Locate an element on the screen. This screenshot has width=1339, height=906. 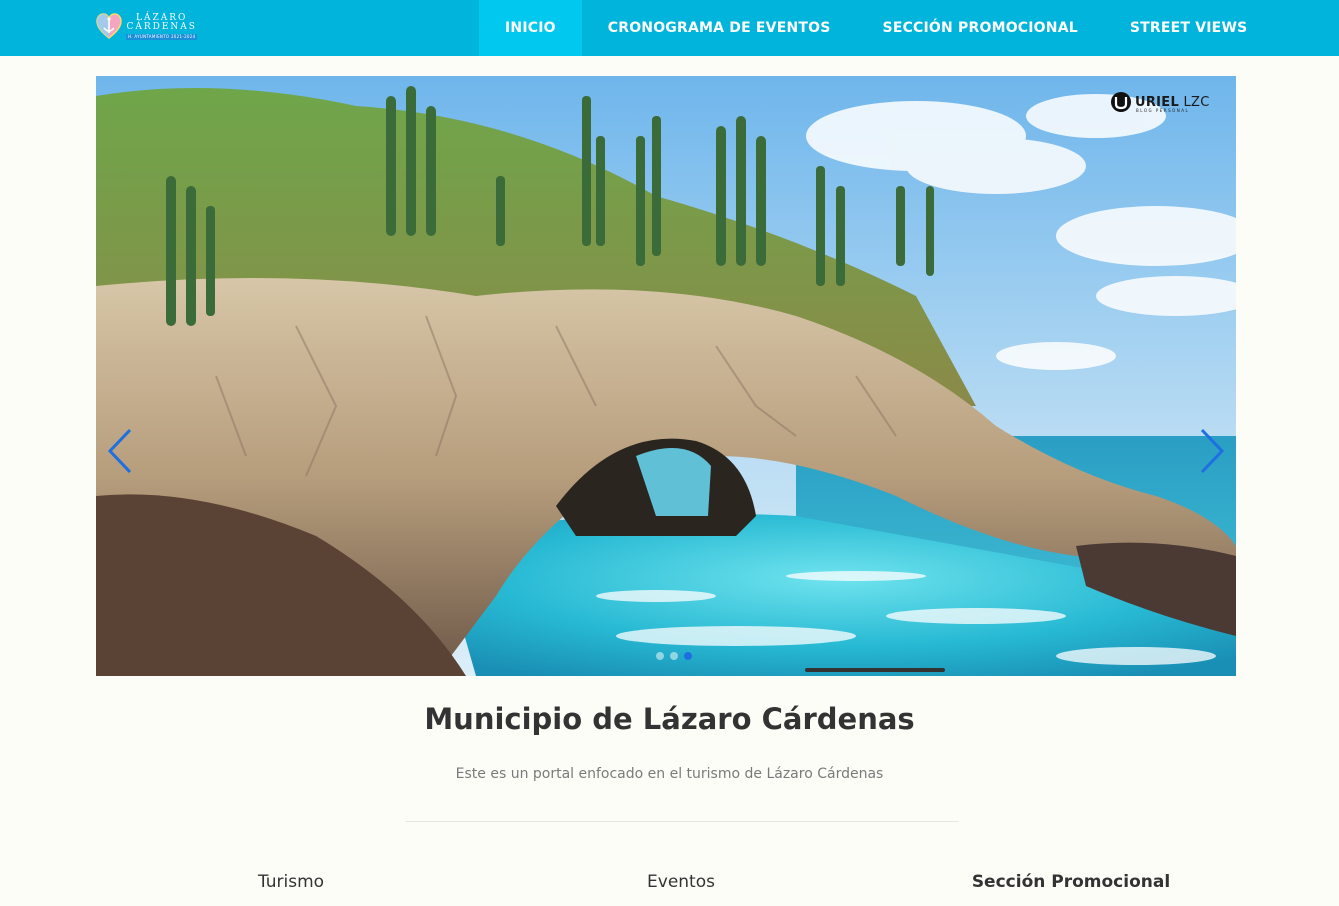
nav-item-street-views: STREET VIEWS is located at coordinates (1189, 28).